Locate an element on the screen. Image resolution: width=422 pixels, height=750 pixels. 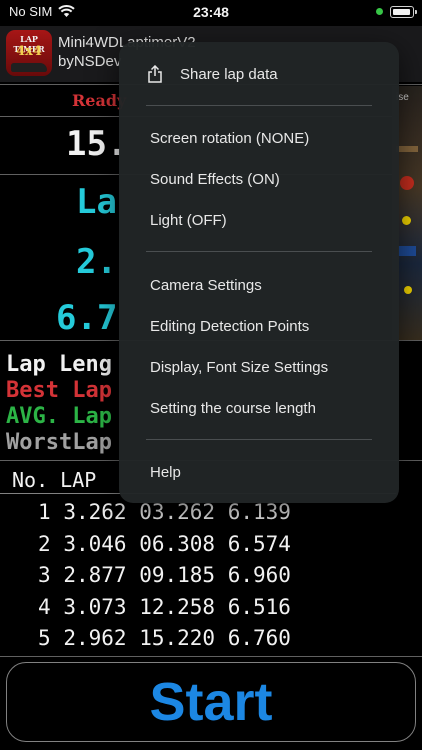
menu-item-camera-settings: Camera Settings is located at coordinates (206, 285).